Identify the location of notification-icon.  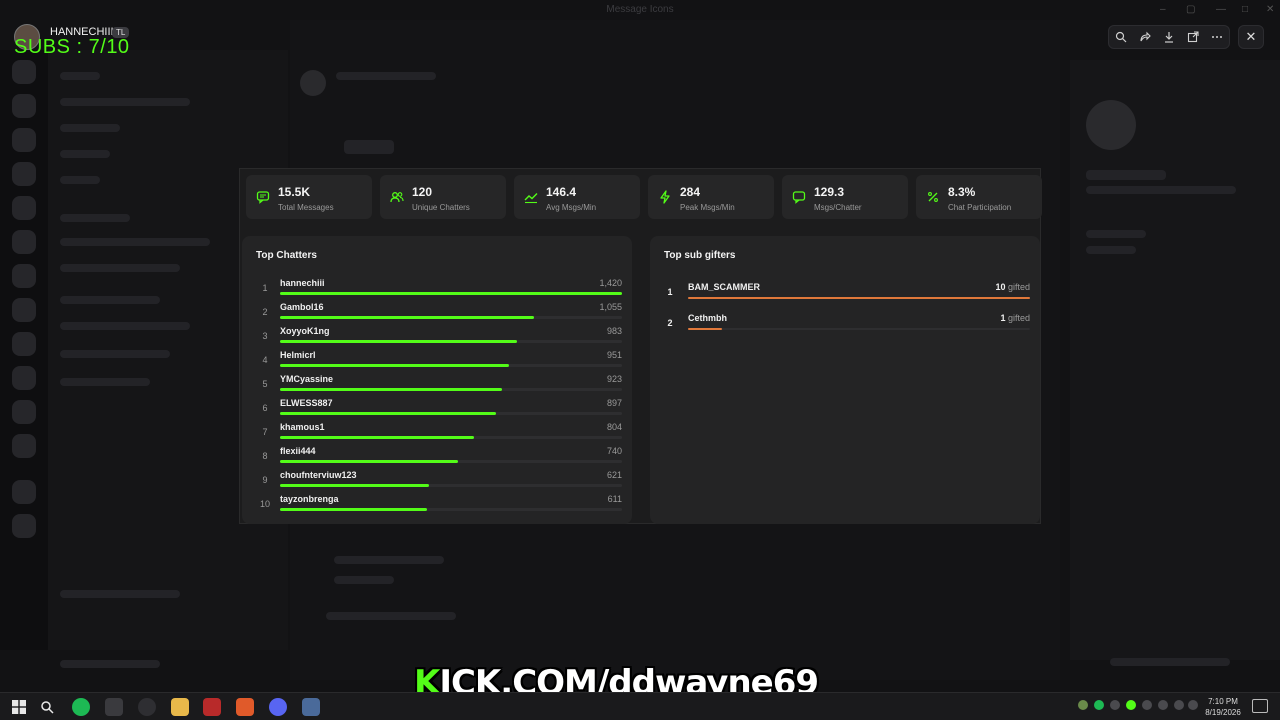
(1260, 706).